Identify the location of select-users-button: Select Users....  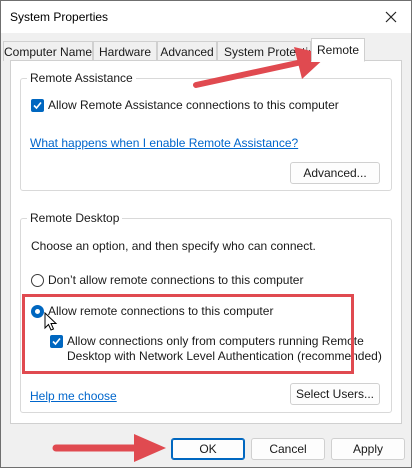
(335, 394).